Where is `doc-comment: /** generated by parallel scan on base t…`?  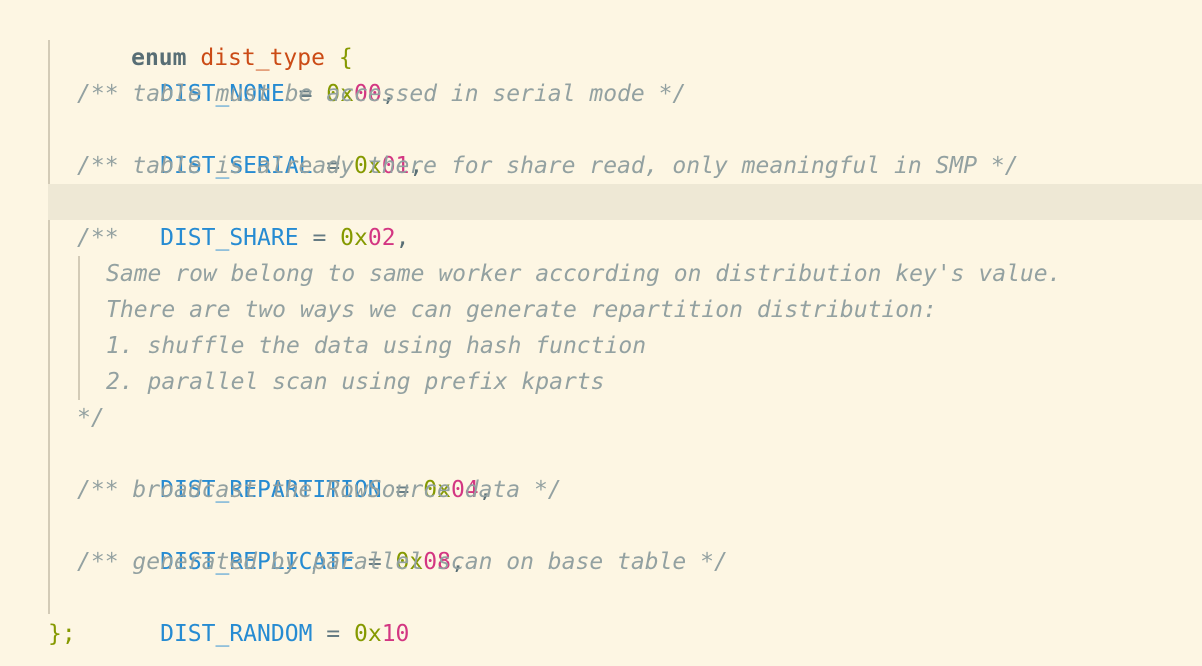 doc-comment: /** generated by parallel scan on base t… is located at coordinates (402, 562).